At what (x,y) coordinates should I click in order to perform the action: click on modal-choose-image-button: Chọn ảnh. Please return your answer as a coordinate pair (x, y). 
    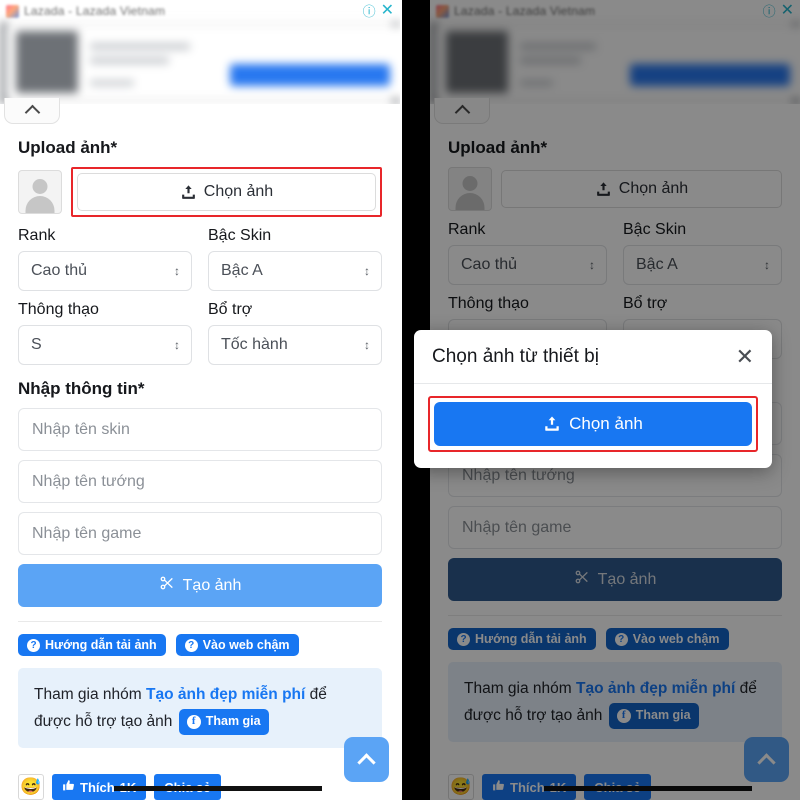
    Looking at the image, I should click on (593, 424).